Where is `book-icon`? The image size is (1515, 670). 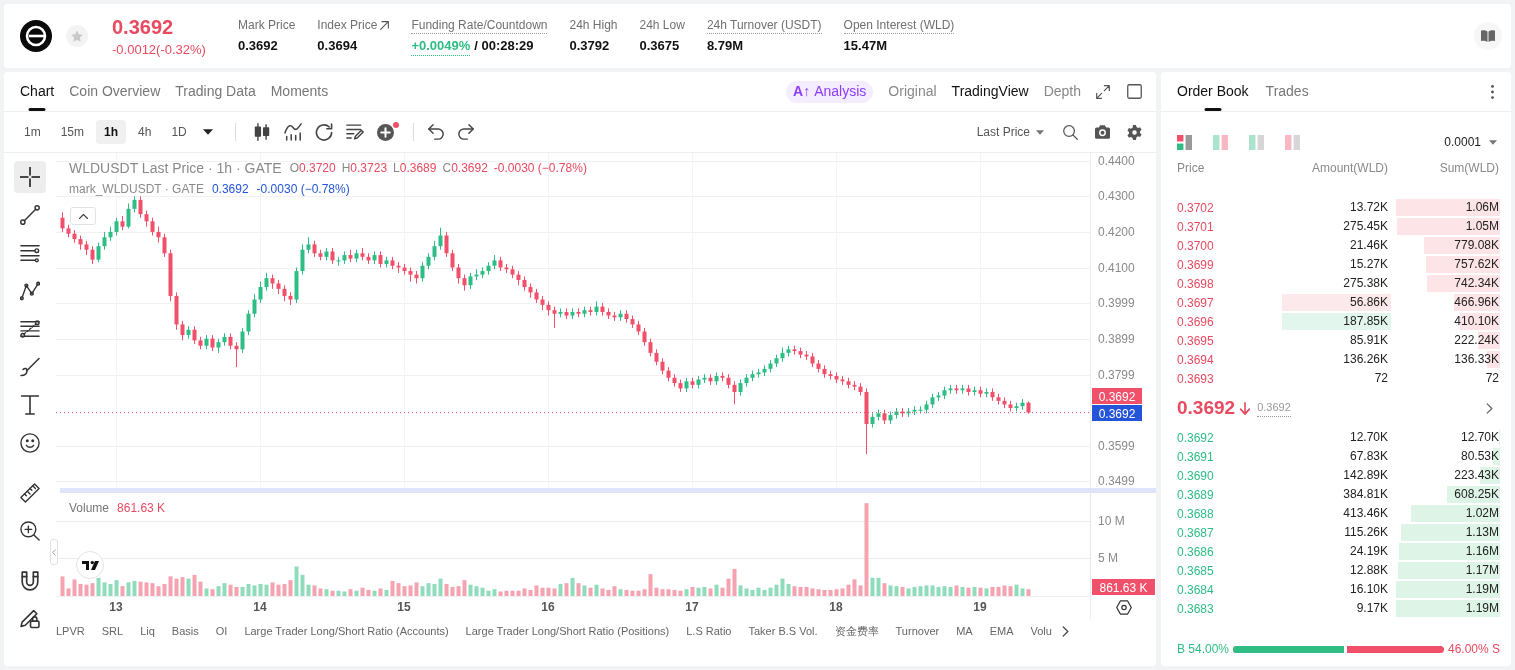 book-icon is located at coordinates (1488, 36).